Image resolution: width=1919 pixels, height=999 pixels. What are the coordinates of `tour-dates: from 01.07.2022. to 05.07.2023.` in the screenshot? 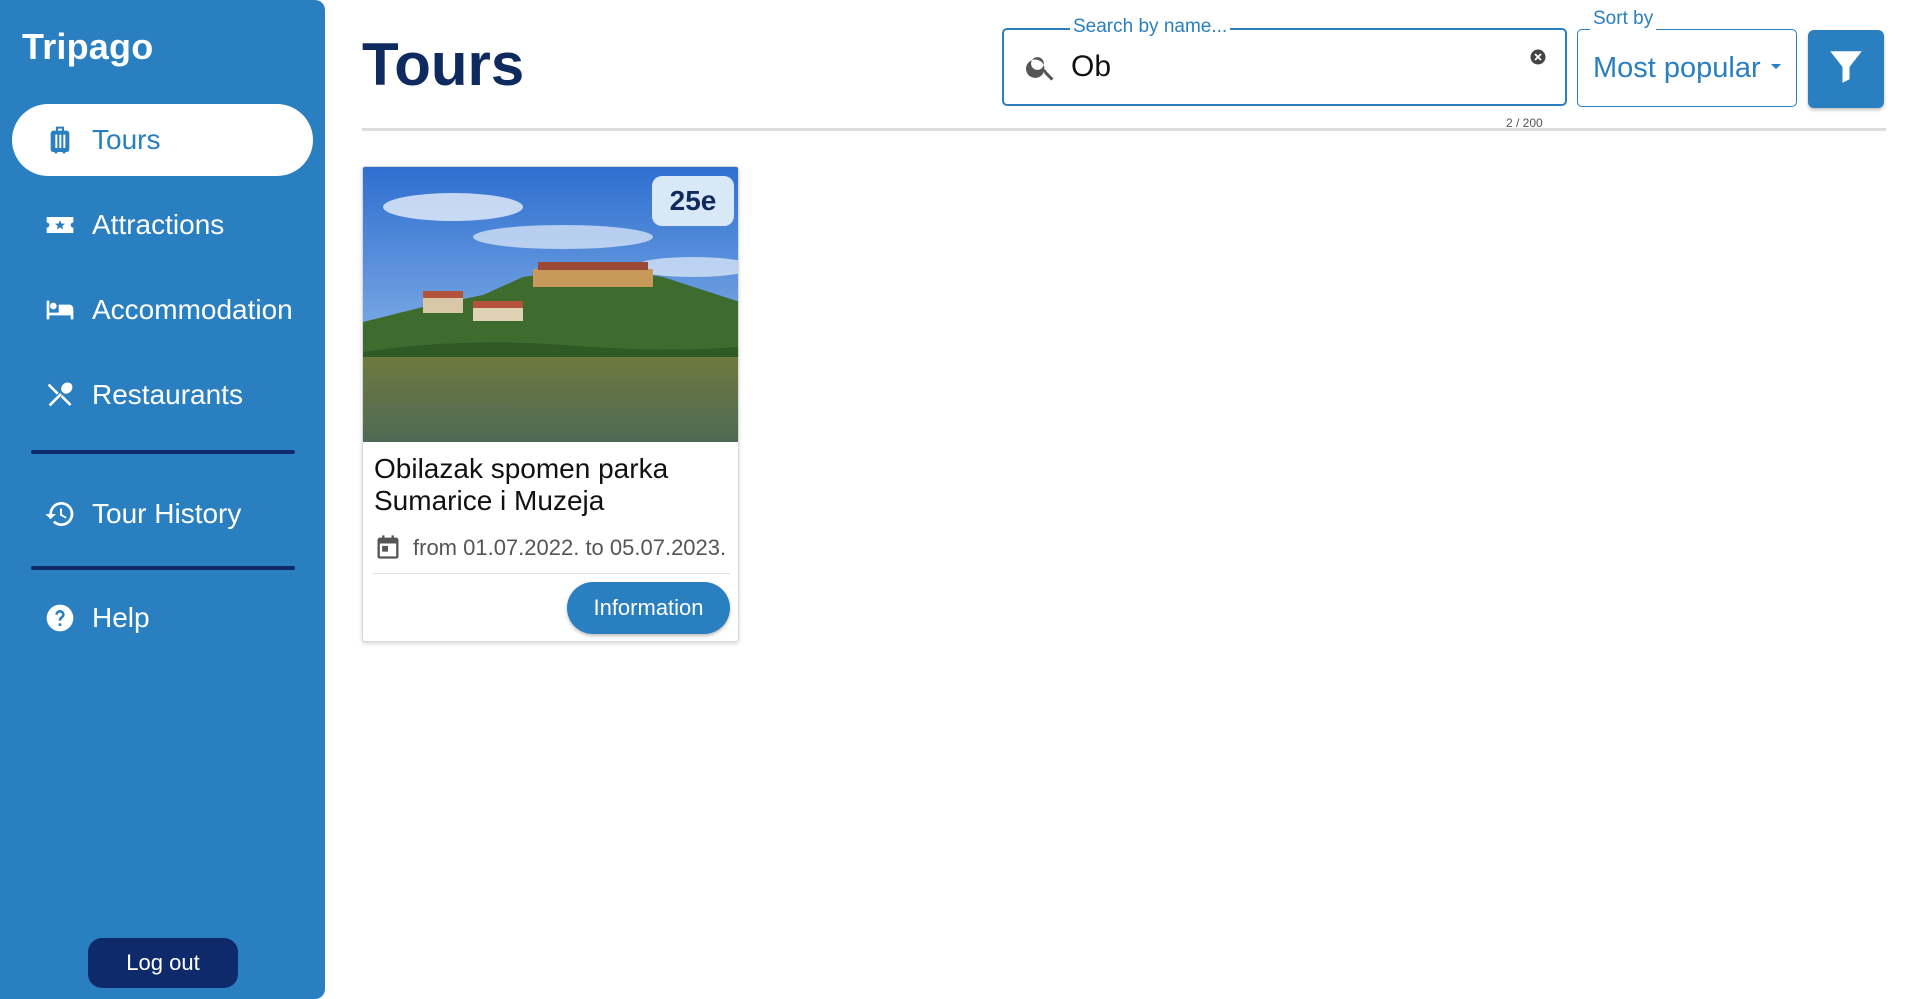 It's located at (570, 547).